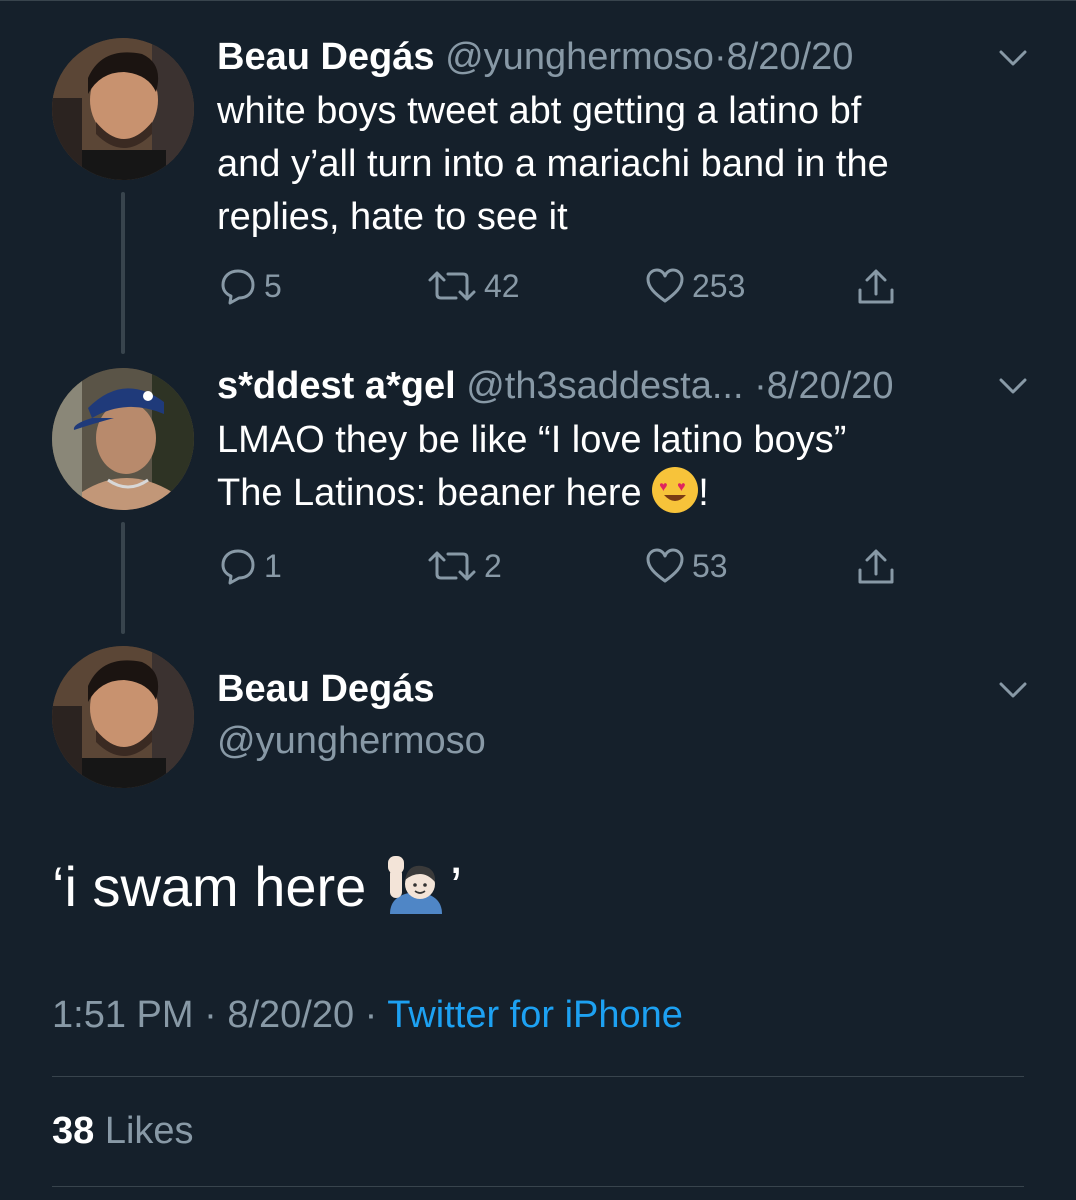 This screenshot has height=1200, width=1076. I want to click on tweet-text-line: white boys tweet abt getting a latino bf, so click(539, 111).